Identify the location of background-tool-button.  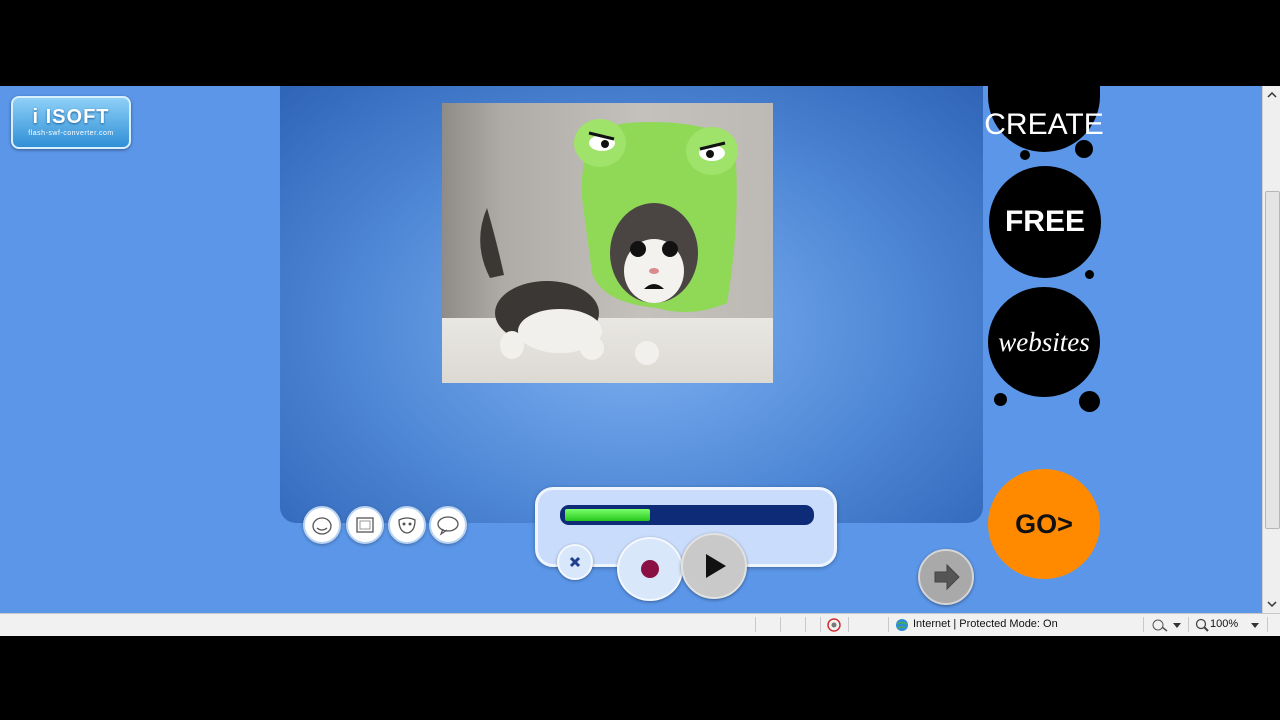
(365, 525).